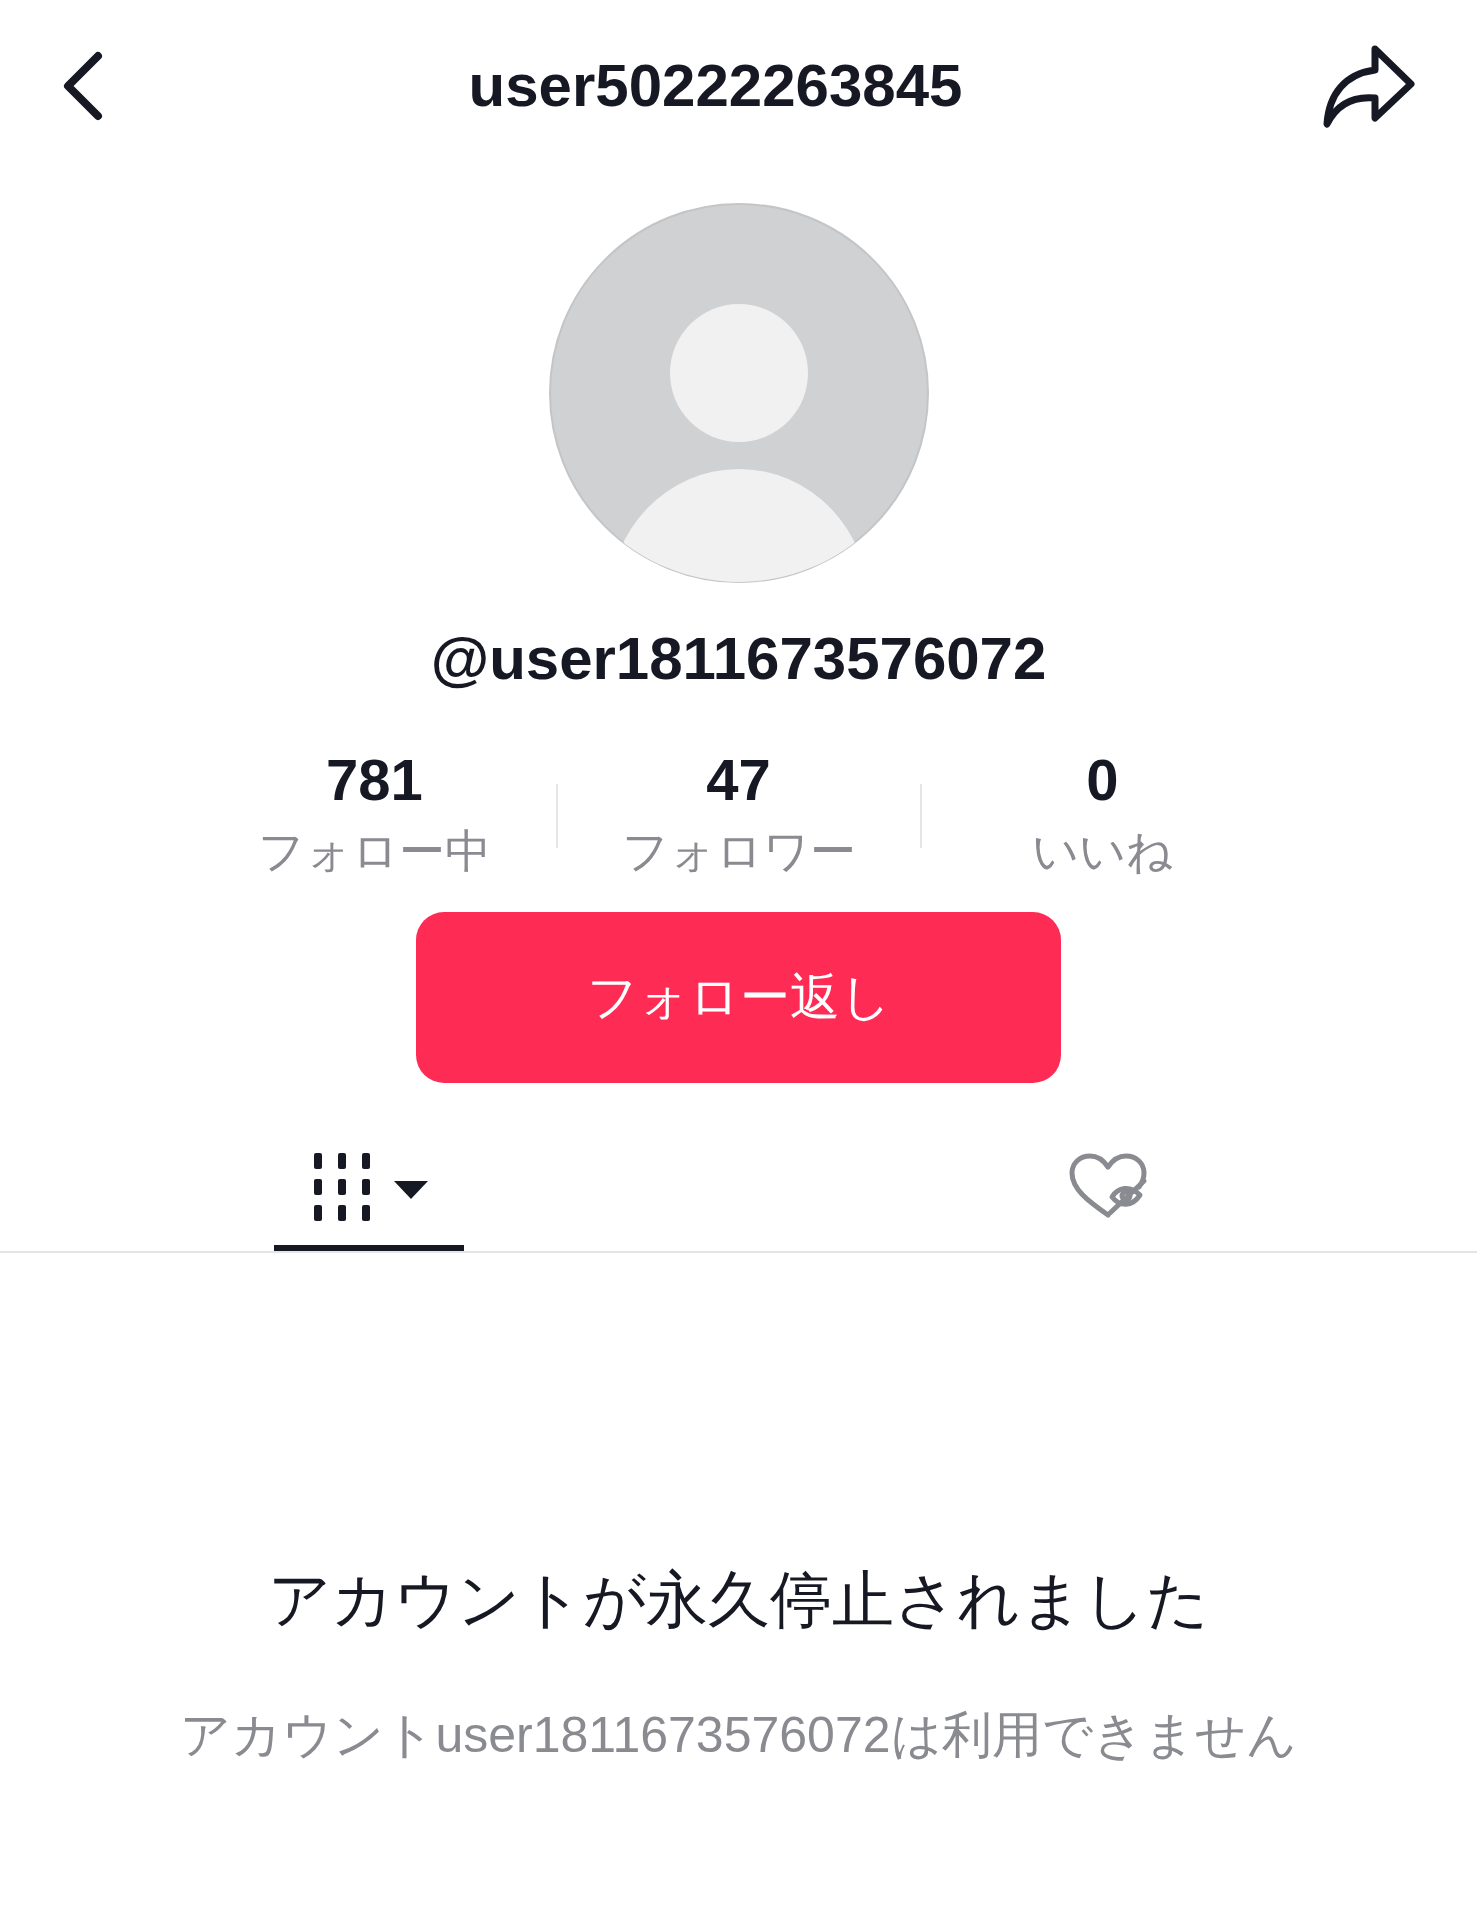 The image size is (1477, 1920). What do you see at coordinates (1102, 780) in the screenshot?
I see `stat-value: 0` at bounding box center [1102, 780].